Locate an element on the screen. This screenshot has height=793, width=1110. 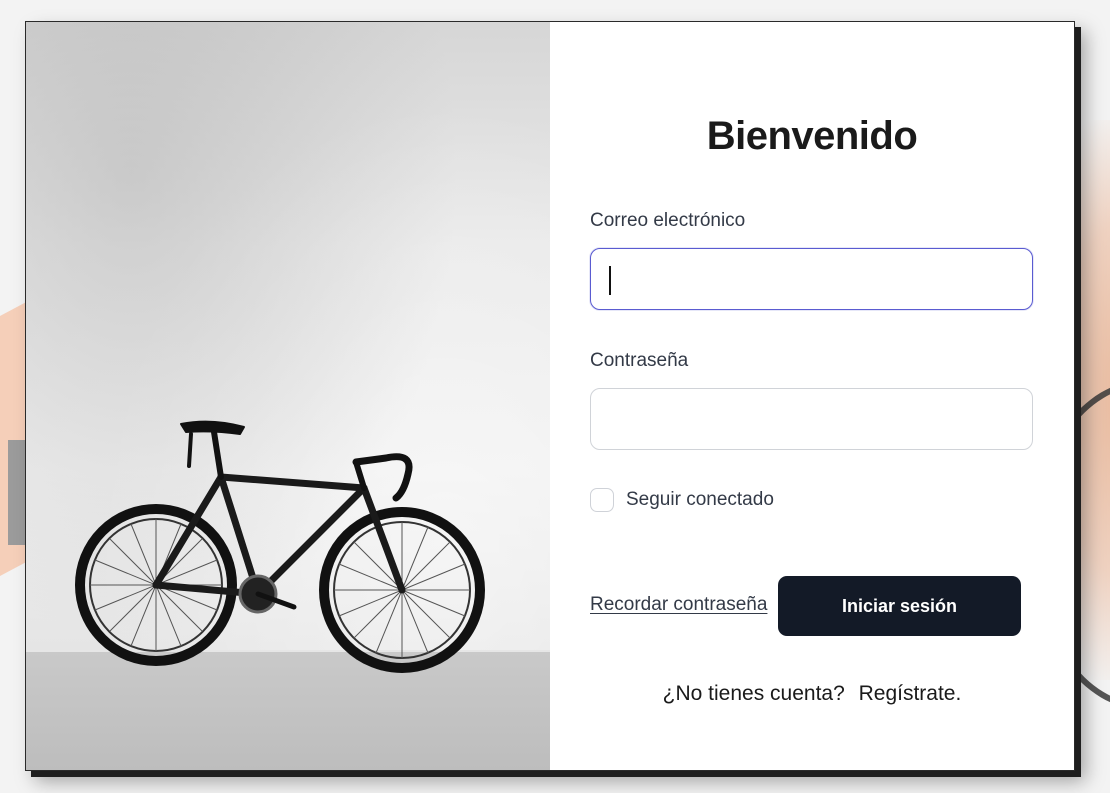
remember-checkbox is located at coordinates (602, 500).